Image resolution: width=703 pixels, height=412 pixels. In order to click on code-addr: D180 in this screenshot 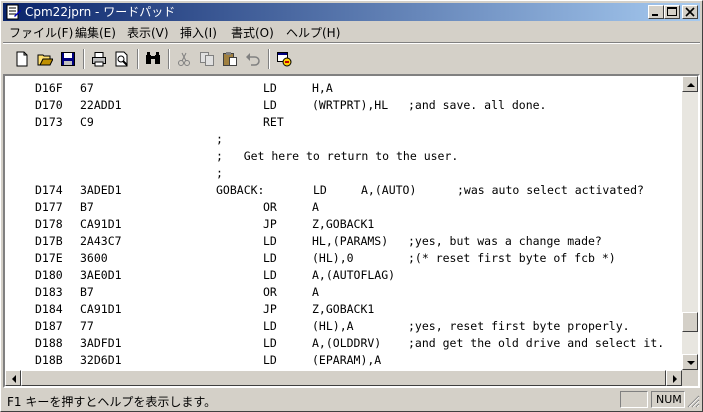, I will do `click(49, 275)`.